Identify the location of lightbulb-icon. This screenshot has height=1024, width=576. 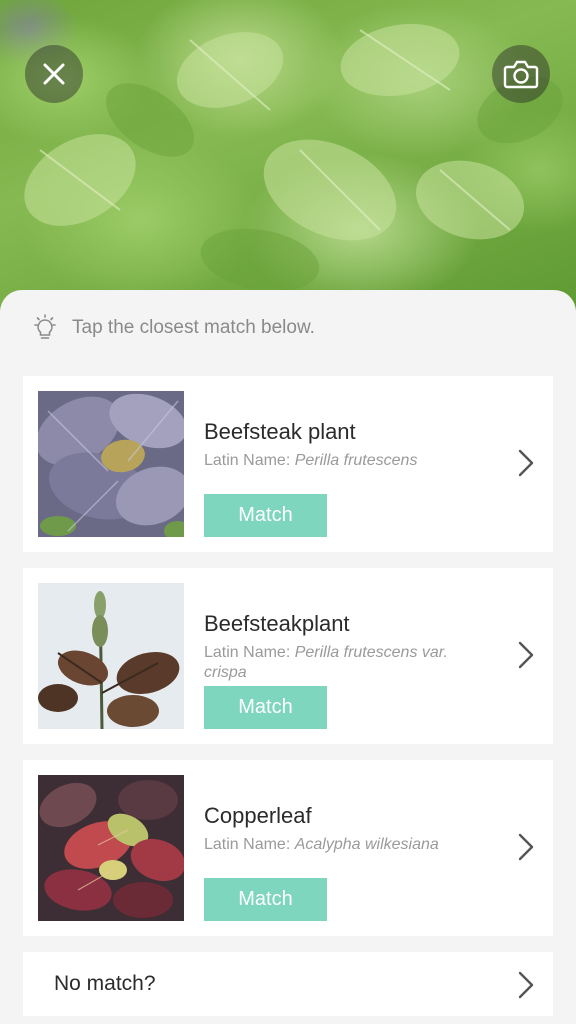
(45, 326).